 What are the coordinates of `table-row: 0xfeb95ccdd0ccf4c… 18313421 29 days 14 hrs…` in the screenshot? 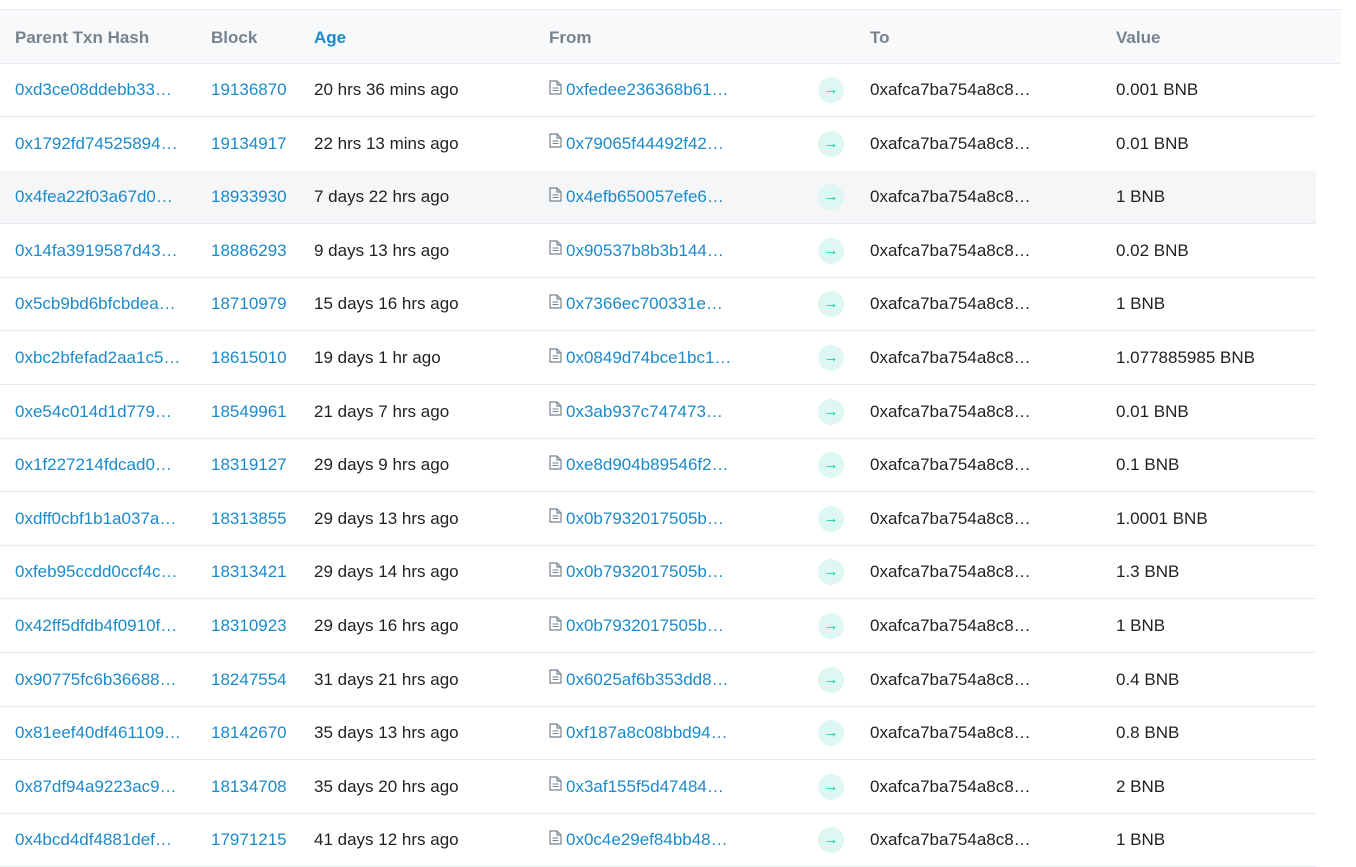 It's located at (658, 572).